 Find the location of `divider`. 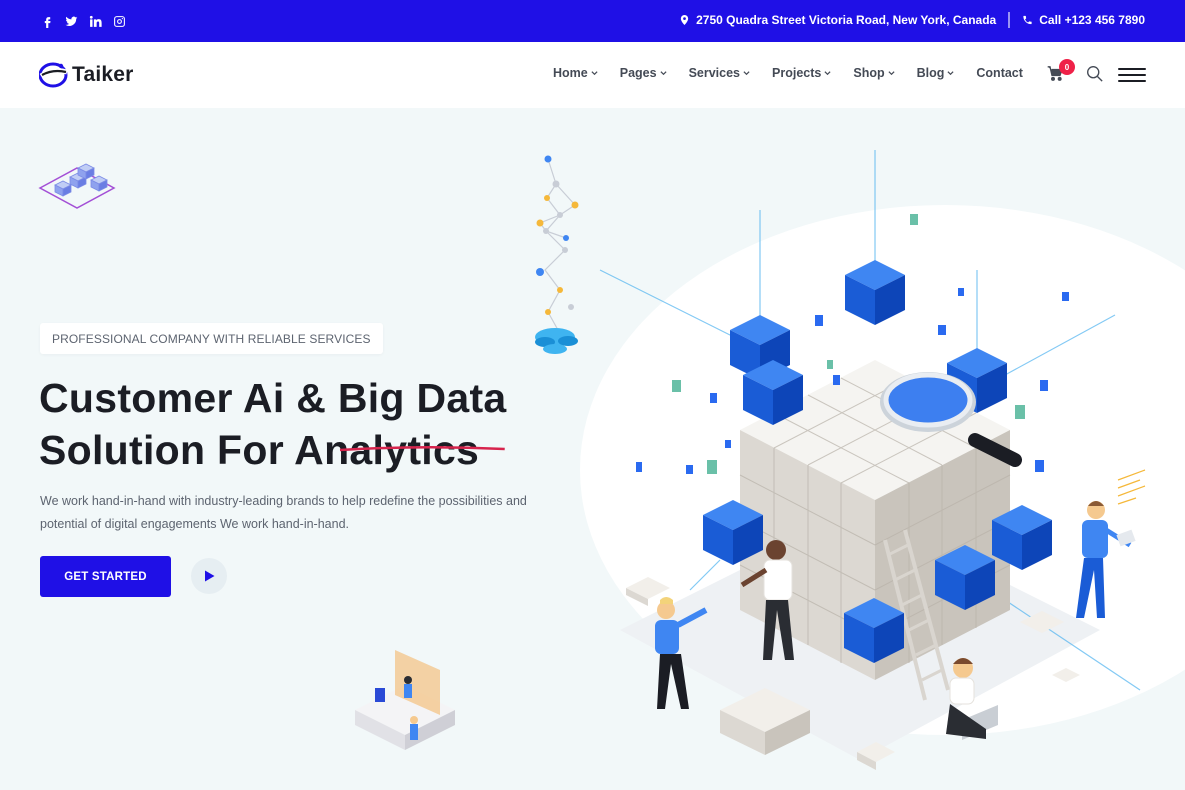

divider is located at coordinates (1009, 20).